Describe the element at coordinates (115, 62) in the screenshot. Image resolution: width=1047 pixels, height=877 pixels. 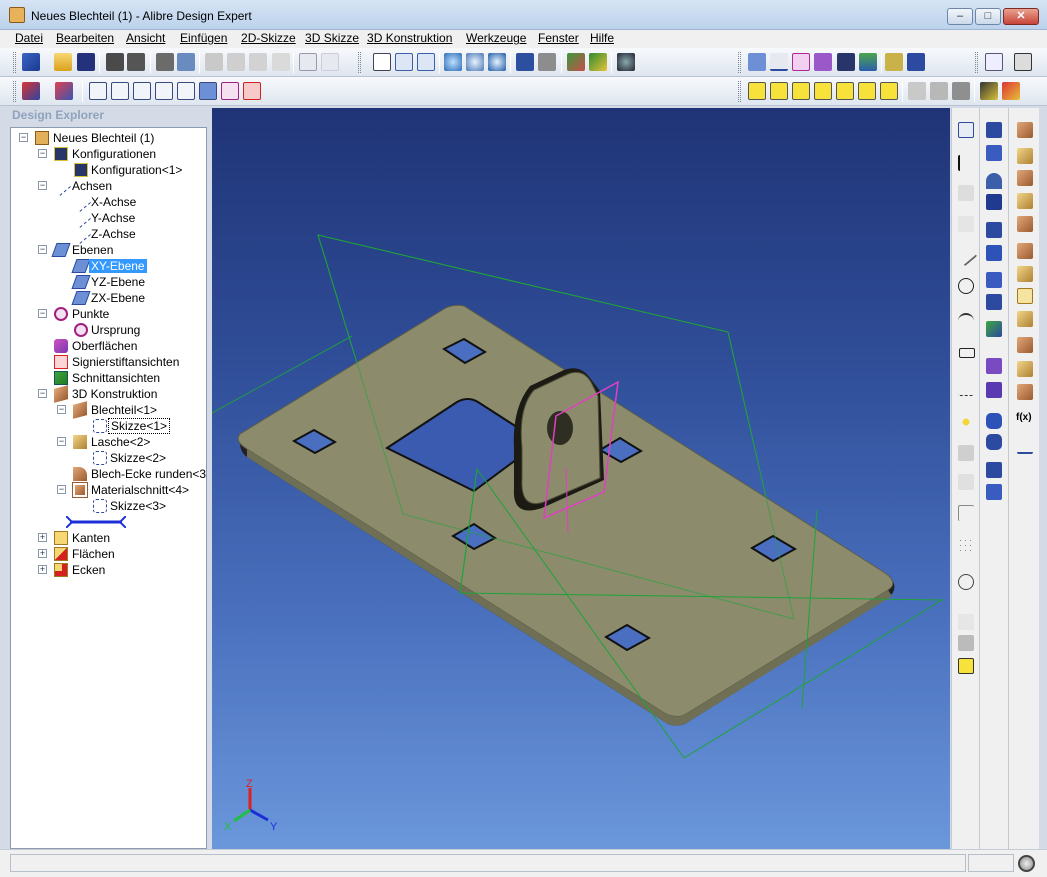
I see `import-icon` at that location.